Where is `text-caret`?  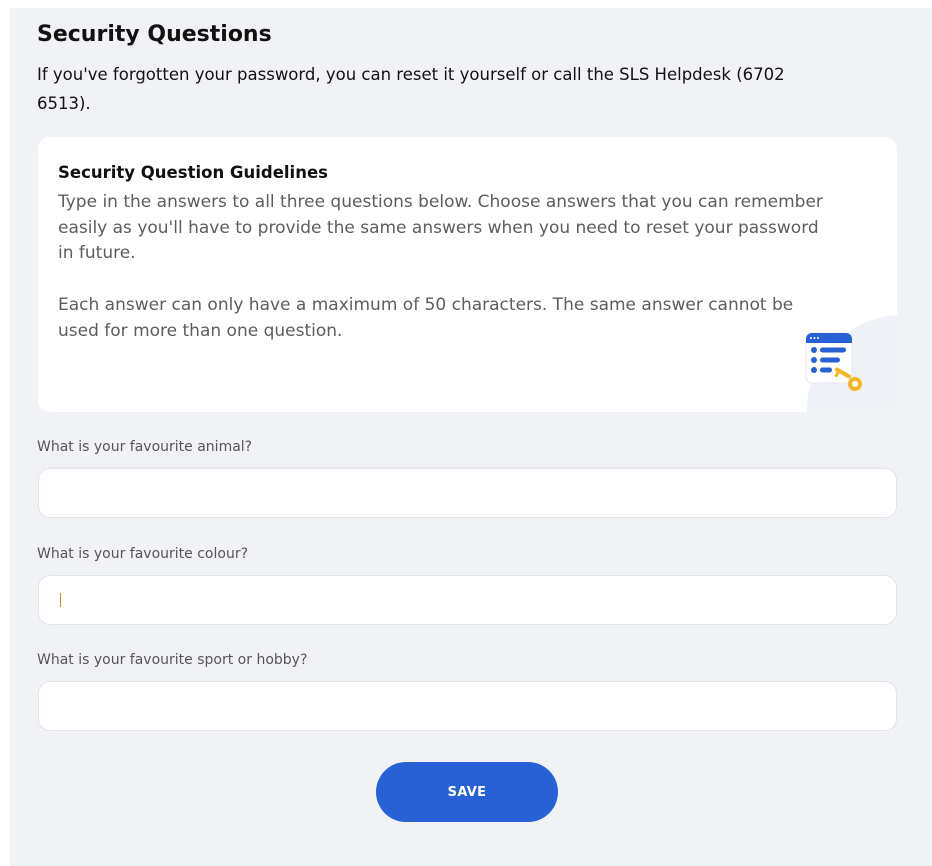
text-caret is located at coordinates (60, 600).